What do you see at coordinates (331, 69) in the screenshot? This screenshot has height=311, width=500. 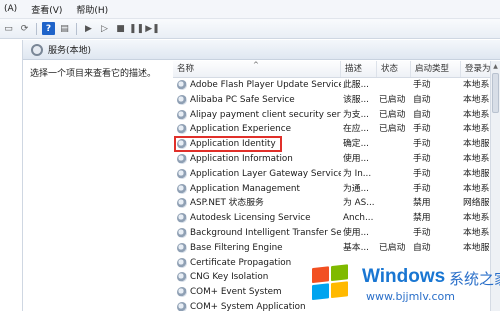 I see `column-header-row: 名称 ^ 描述 状态 启动类型 登录为` at bounding box center [331, 69].